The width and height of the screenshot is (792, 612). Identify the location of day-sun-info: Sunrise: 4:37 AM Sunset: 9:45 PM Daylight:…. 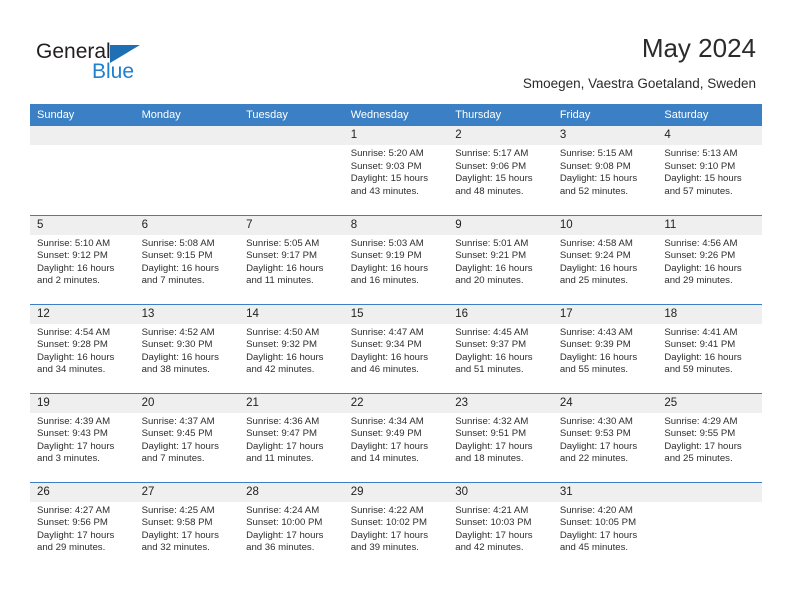
(187, 439).